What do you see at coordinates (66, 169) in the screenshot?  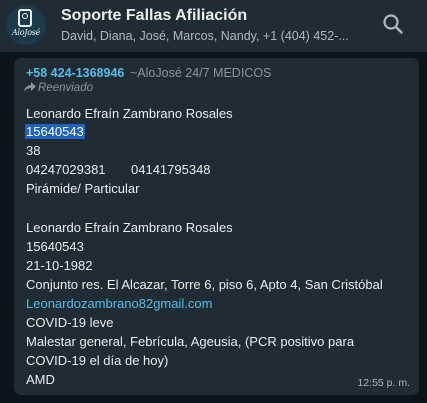 I see `message-line: 04247029381` at bounding box center [66, 169].